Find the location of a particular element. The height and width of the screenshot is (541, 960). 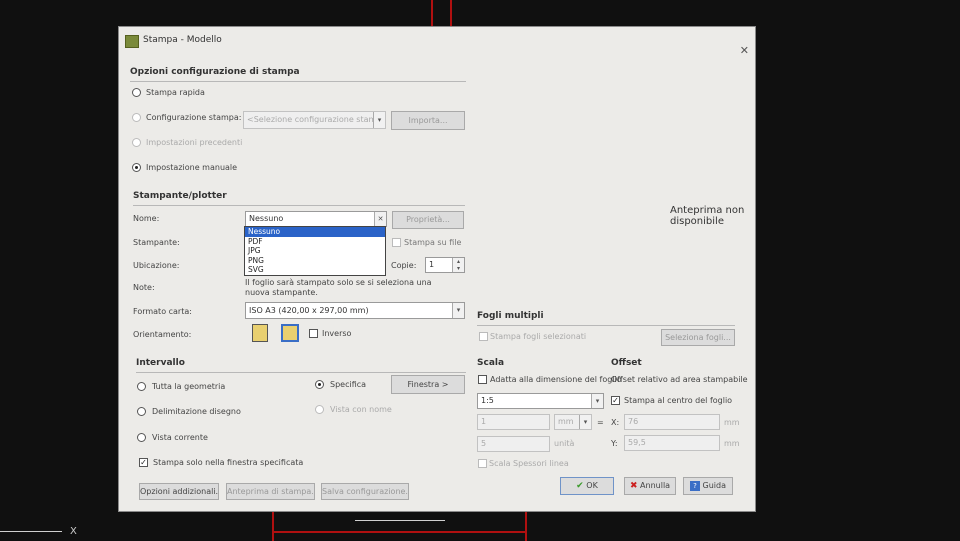

inverse-label: Inverso is located at coordinates (337, 333).